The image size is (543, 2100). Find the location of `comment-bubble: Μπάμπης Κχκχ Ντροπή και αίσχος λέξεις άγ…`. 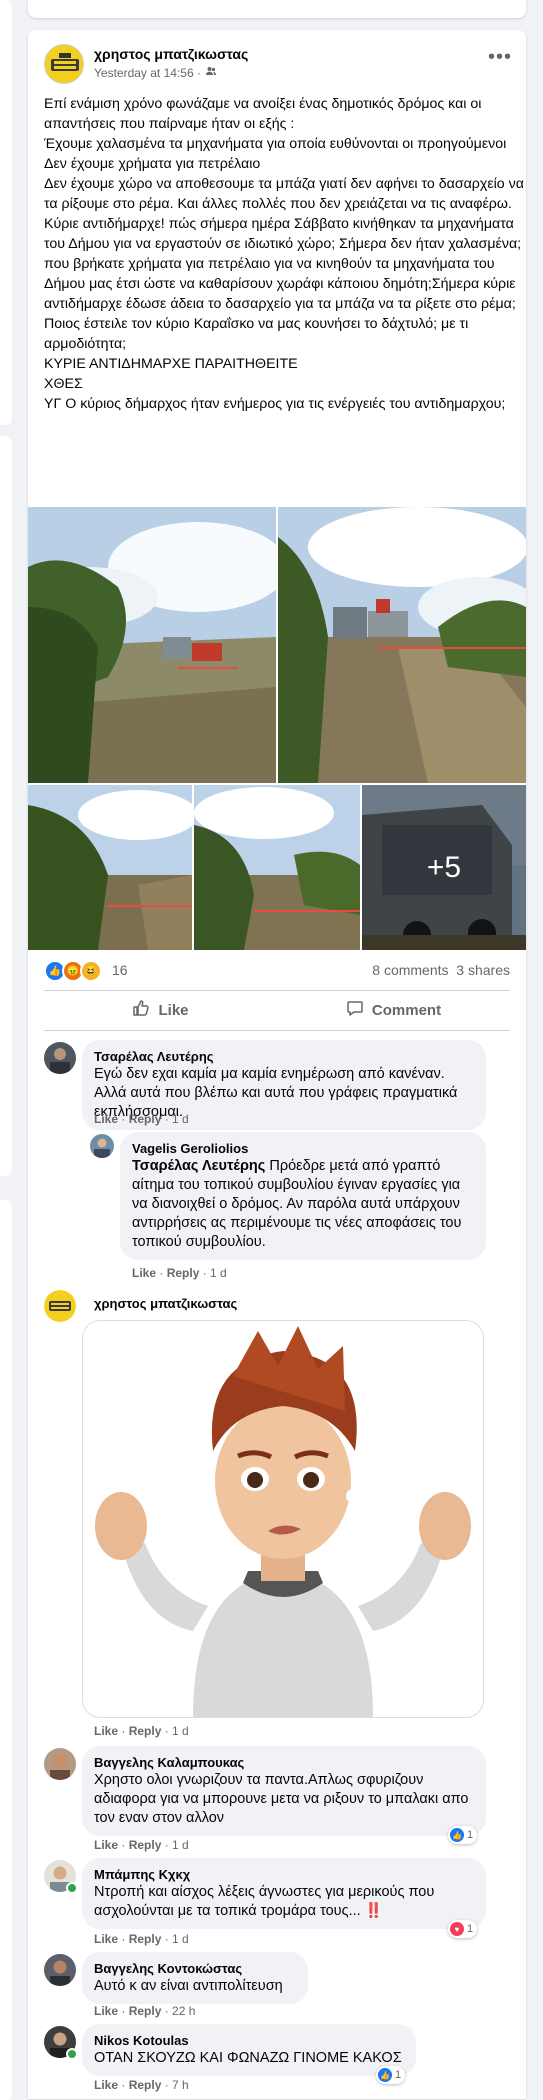

comment-bubble: Μπάμπης Κχκχ Ντροπή και αίσχος λέξεις άγ… is located at coordinates (284, 1893).